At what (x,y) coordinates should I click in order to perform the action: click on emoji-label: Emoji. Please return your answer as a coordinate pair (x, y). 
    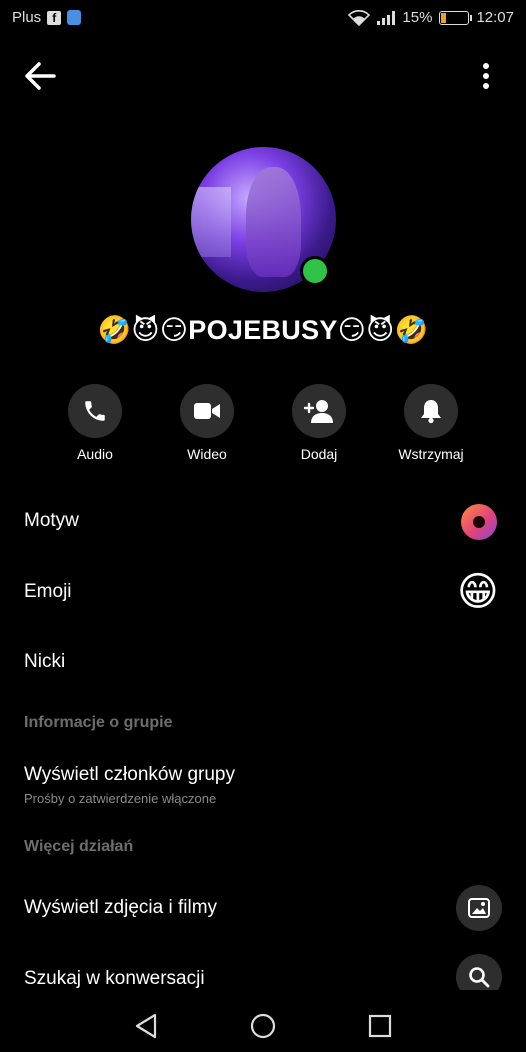
    Looking at the image, I should click on (48, 591).